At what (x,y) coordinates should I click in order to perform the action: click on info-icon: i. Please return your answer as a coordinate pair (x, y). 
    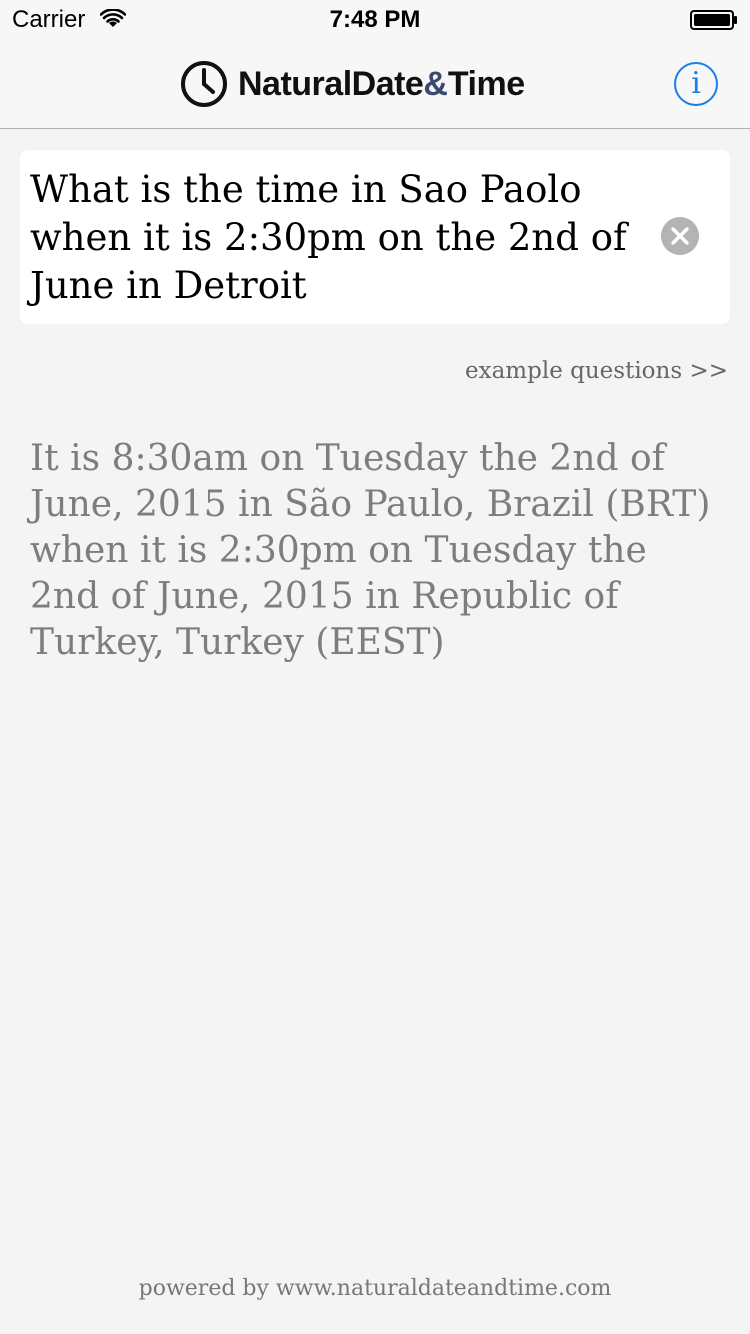
    Looking at the image, I should click on (696, 83).